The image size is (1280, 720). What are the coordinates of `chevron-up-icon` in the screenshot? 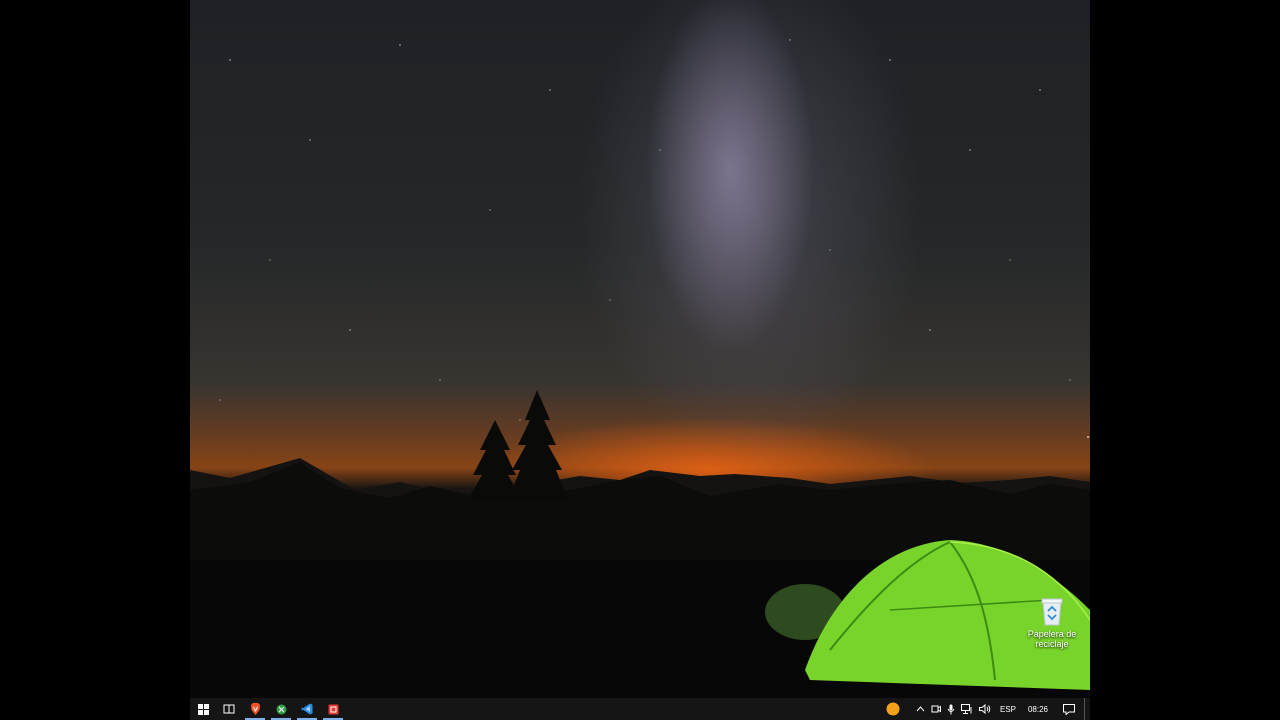 It's located at (920, 709).